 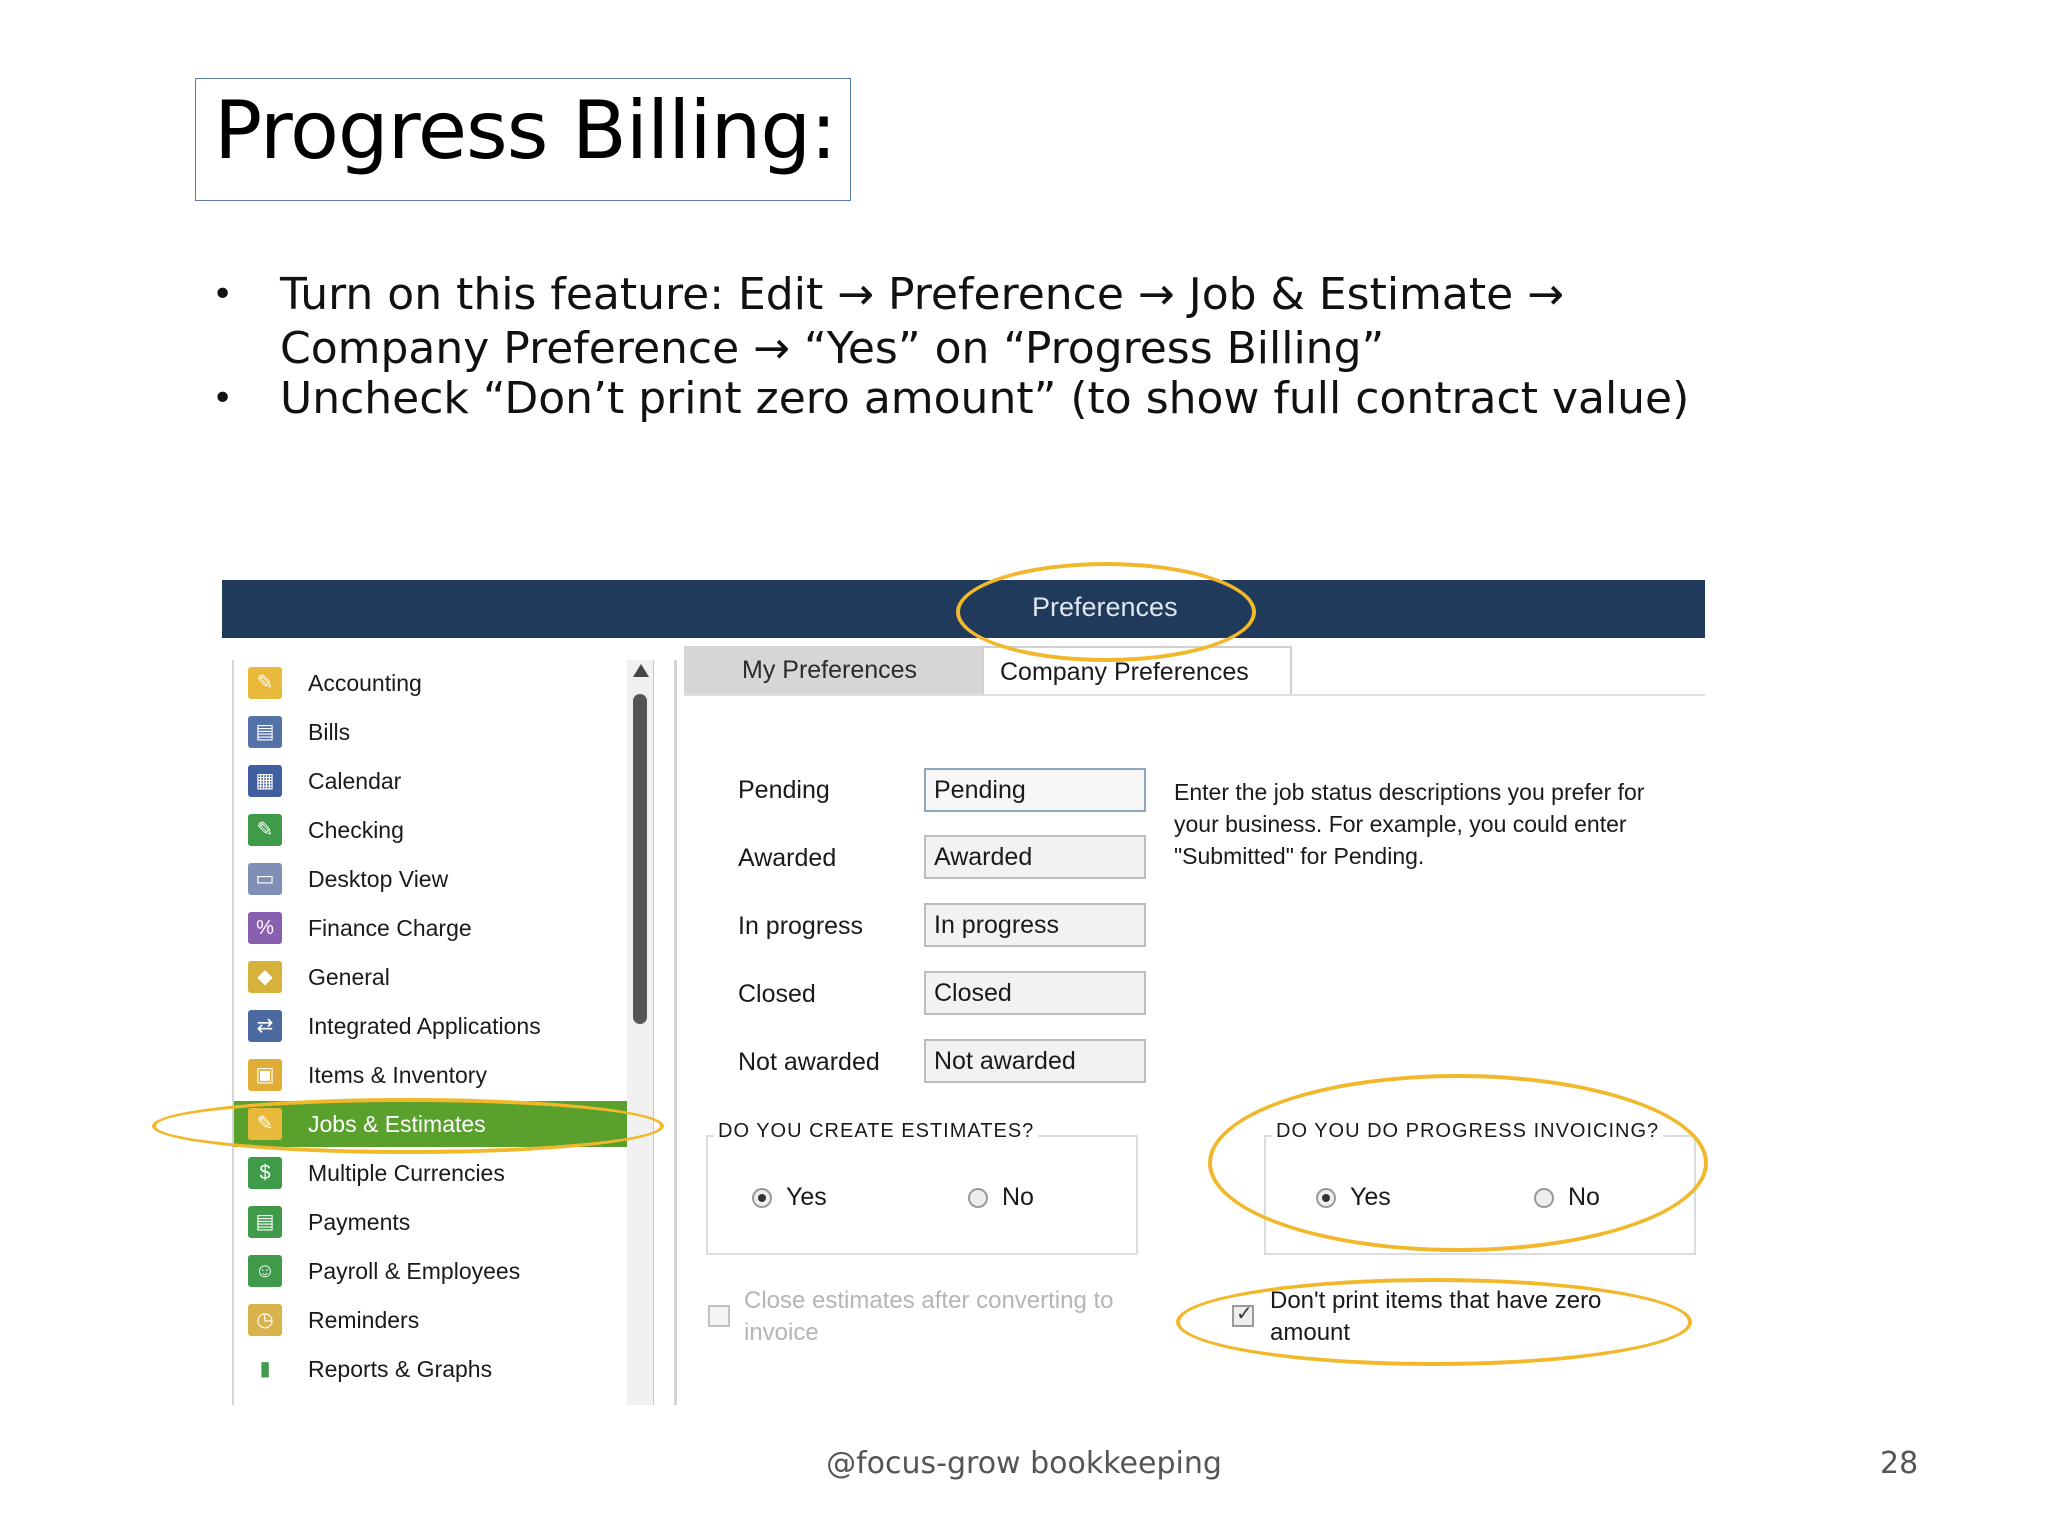 I want to click on sidebar-item-label: General, so click(x=349, y=977).